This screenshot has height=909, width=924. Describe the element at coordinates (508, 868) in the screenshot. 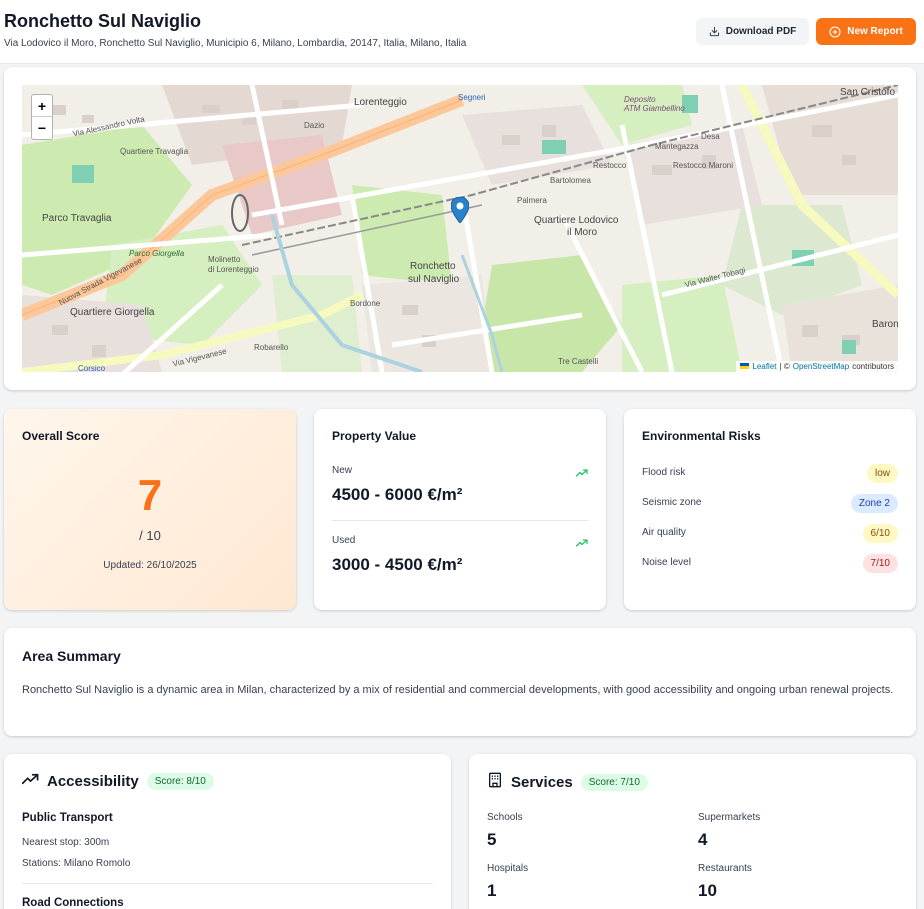

I see `service-label: Hospitals` at that location.